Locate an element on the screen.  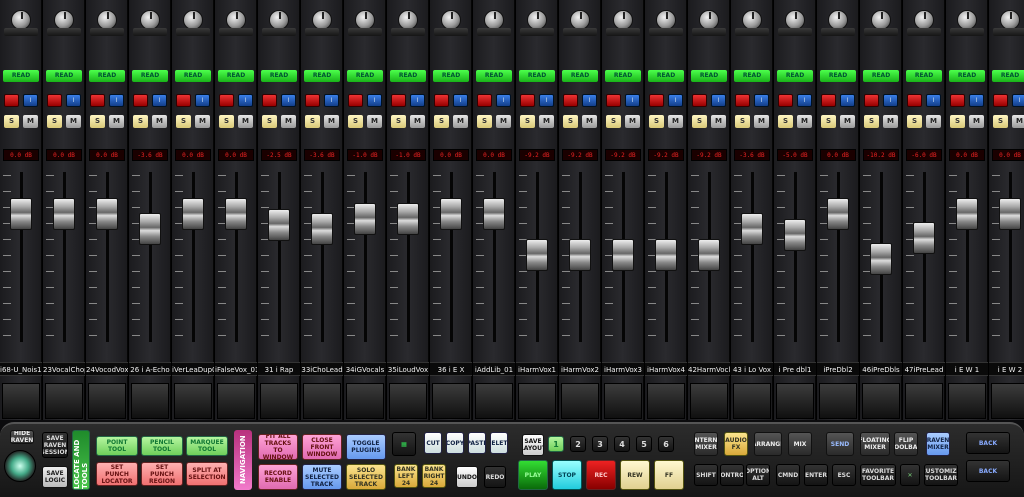
send-button: SEND is located at coordinates (840, 444).